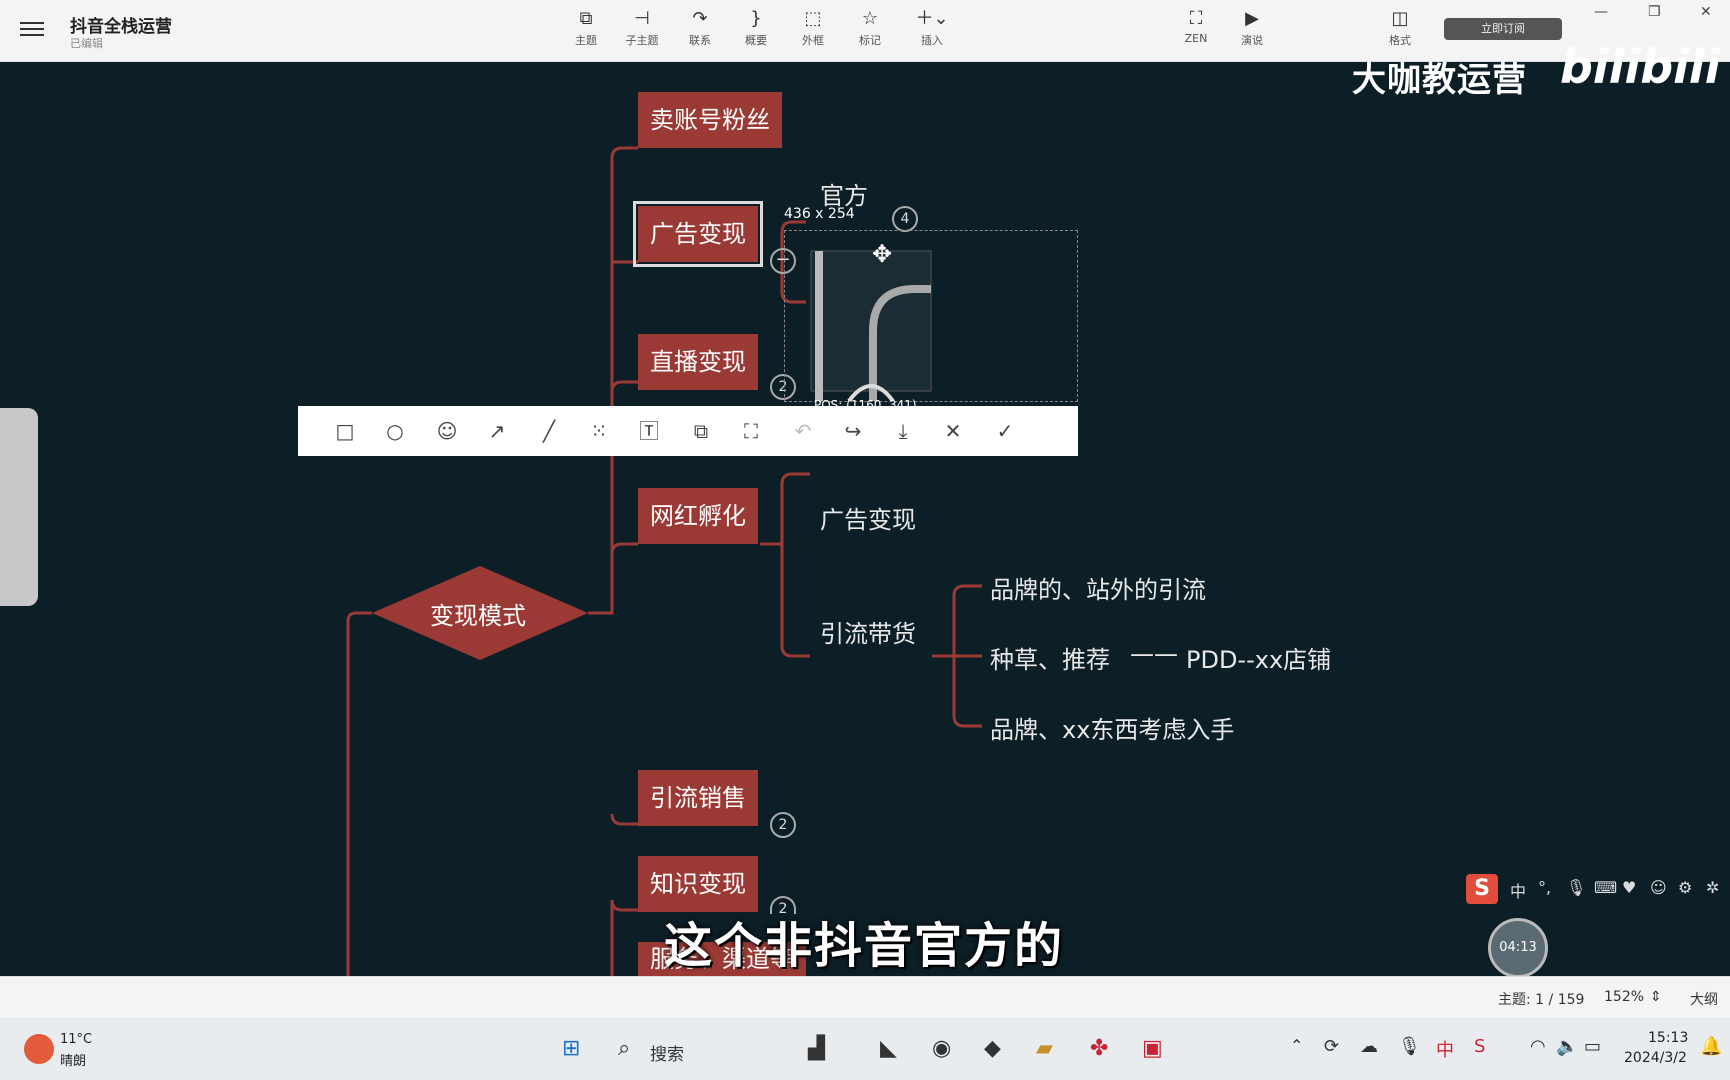 The height and width of the screenshot is (1080, 1730). I want to click on subtopic-traffic-goods: 引流带货, so click(868, 631).